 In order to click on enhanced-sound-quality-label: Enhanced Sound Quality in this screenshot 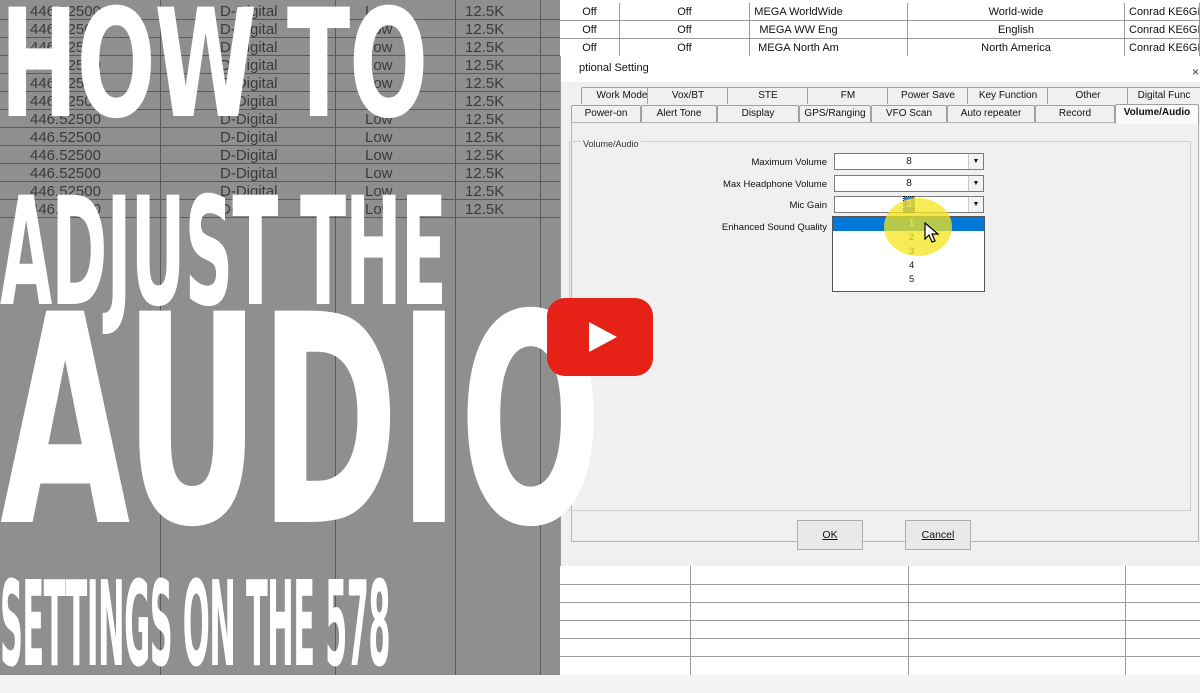, I will do `click(774, 227)`.